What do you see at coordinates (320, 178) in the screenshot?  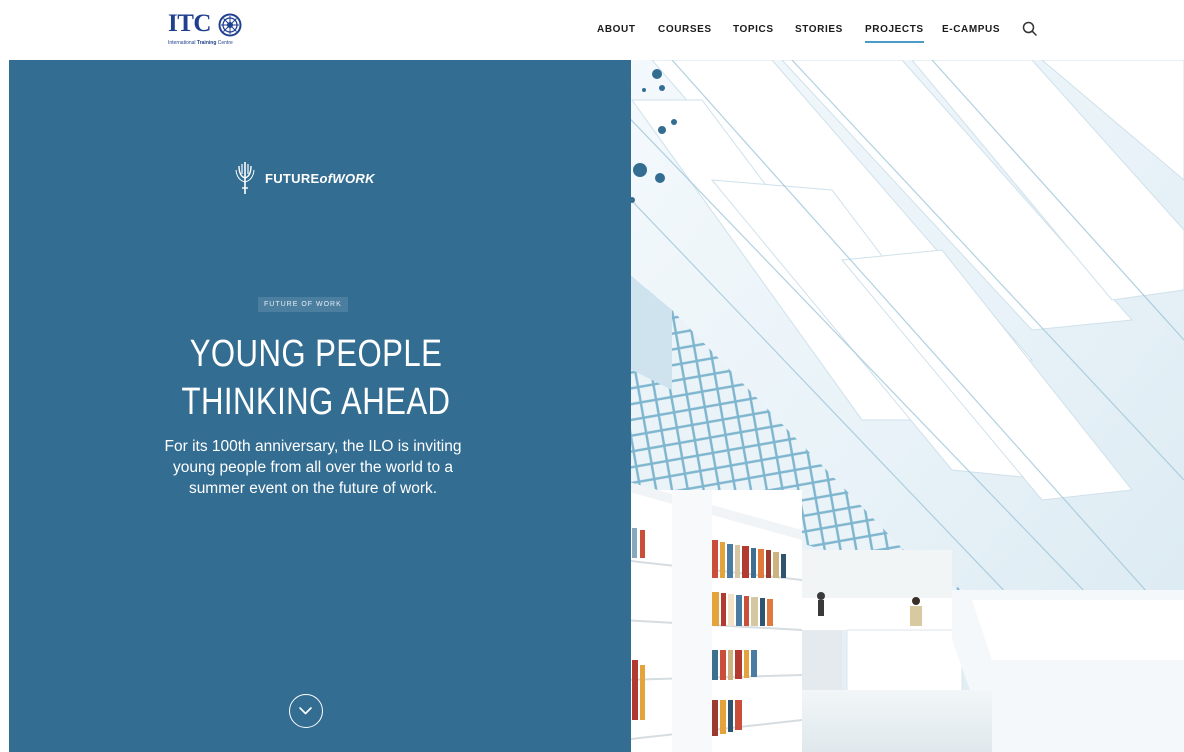 I see `future-of-work-wordmark: FUTUREofWORK` at bounding box center [320, 178].